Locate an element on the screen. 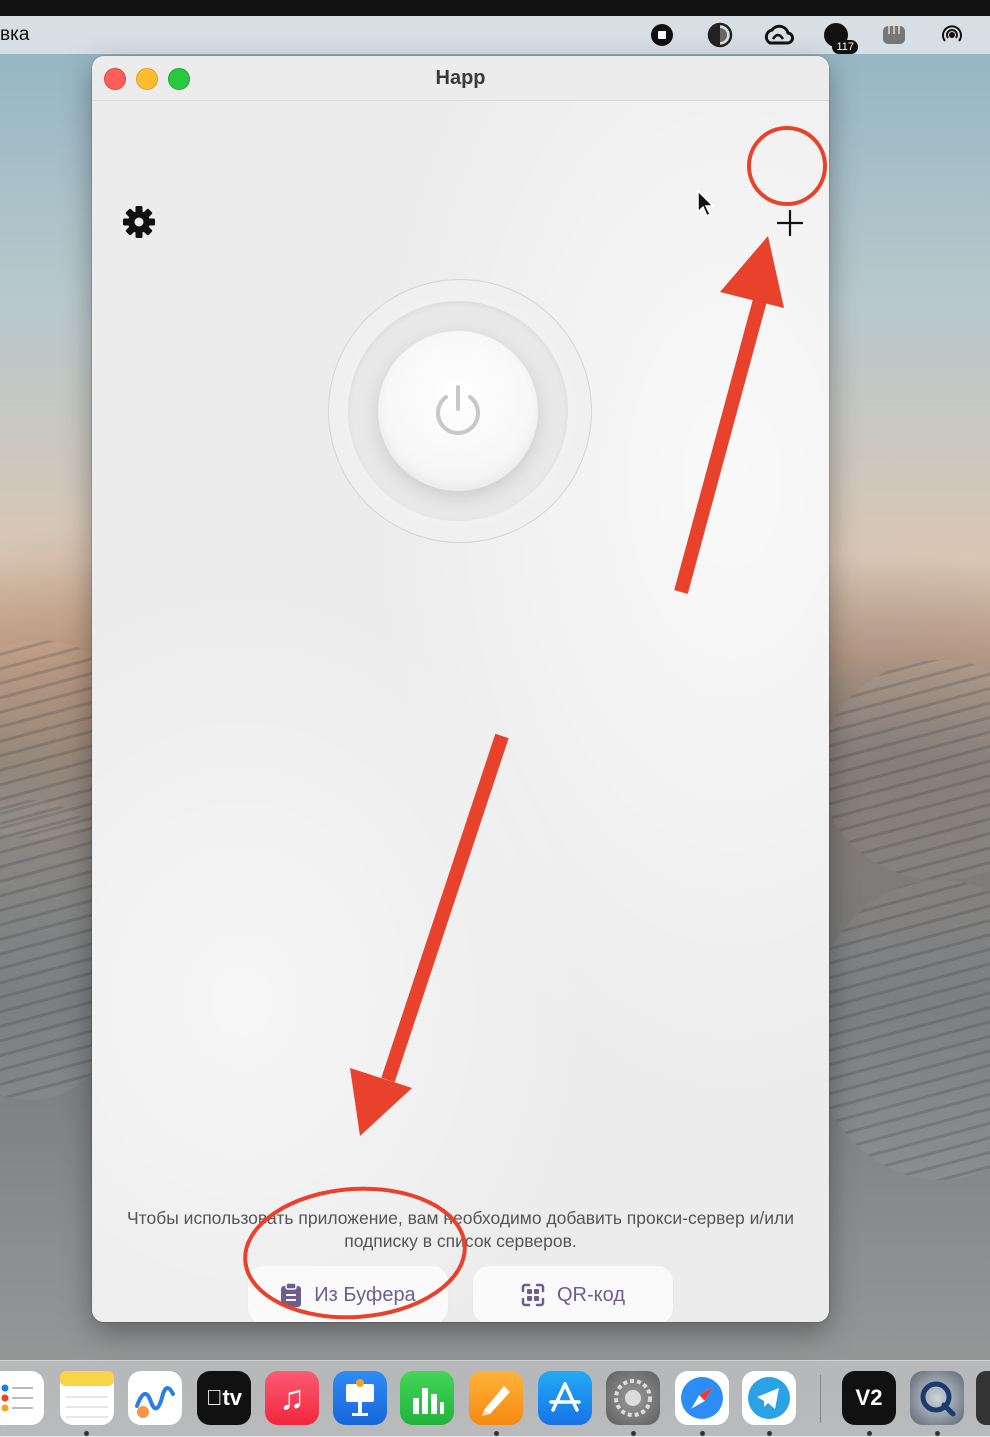 Image resolution: width=990 pixels, height=1437 pixels. badge-count: 117 is located at coordinates (845, 47).